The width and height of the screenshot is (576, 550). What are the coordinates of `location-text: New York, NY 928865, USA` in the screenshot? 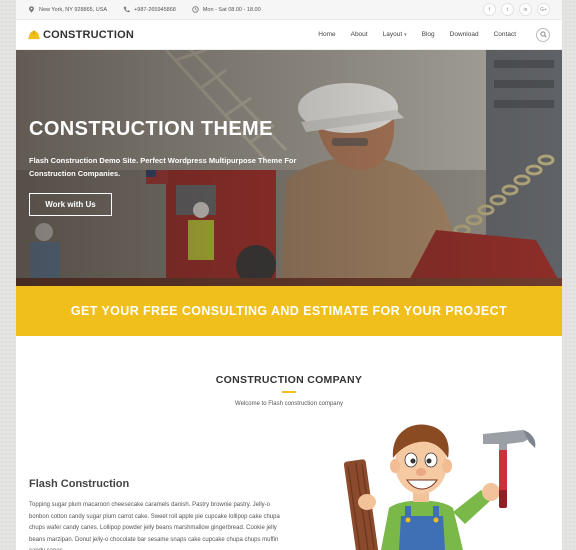 It's located at (73, 9).